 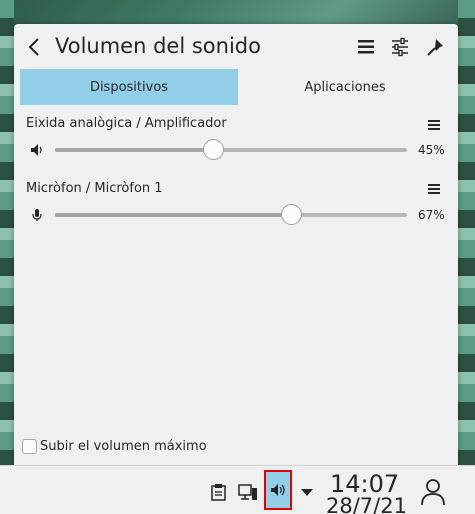 I want to click on configure-button, so click(x=401, y=47).